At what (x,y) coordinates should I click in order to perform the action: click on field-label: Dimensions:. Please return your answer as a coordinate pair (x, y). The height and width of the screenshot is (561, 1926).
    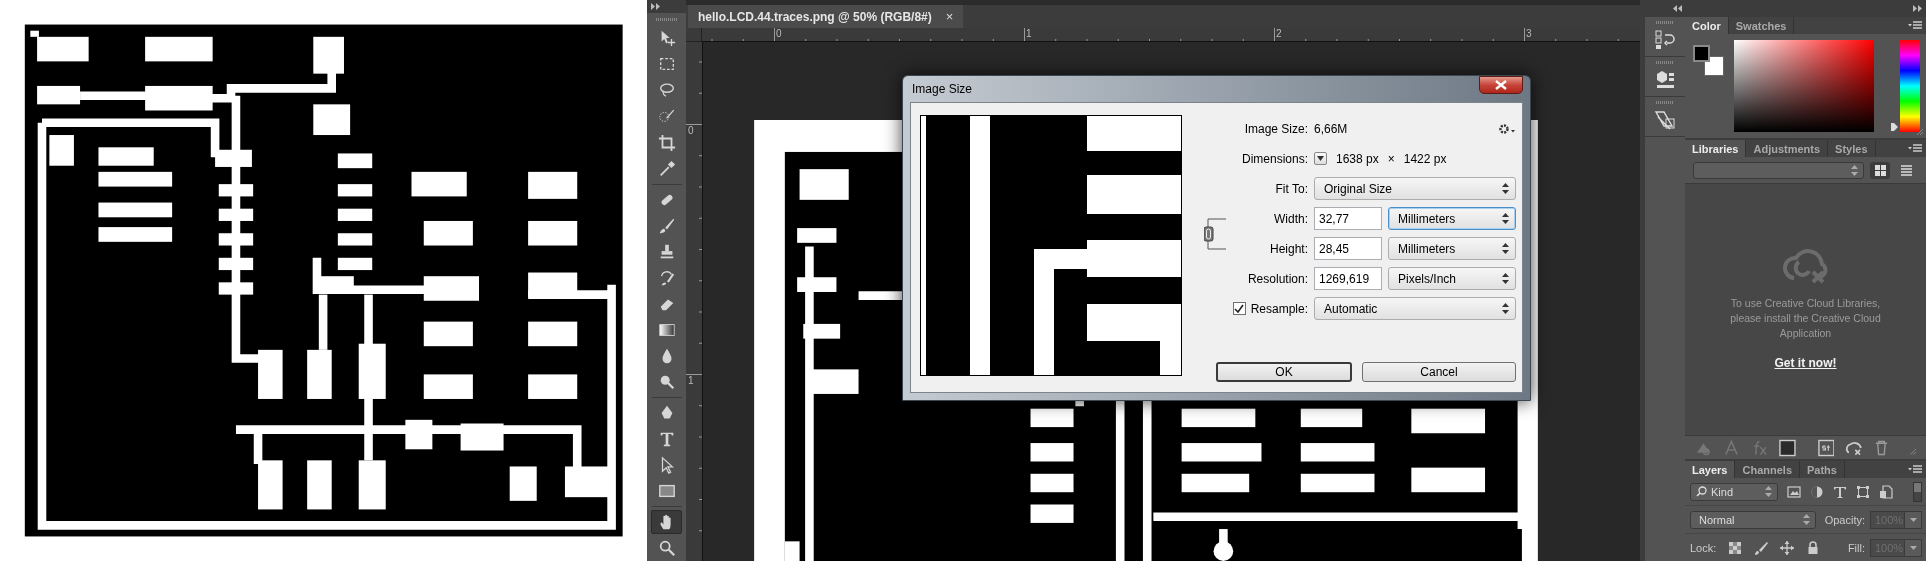
    Looking at the image, I should click on (1274, 158).